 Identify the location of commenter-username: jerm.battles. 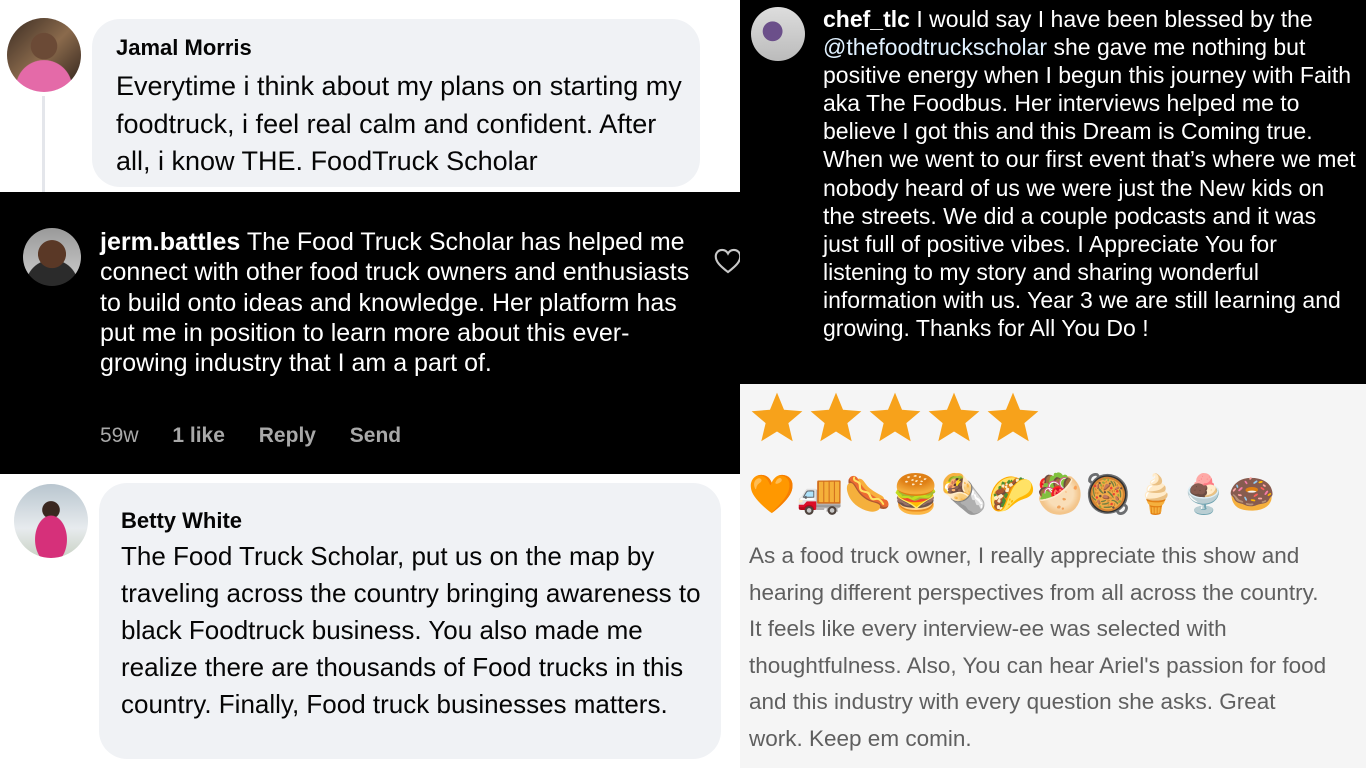
(170, 242).